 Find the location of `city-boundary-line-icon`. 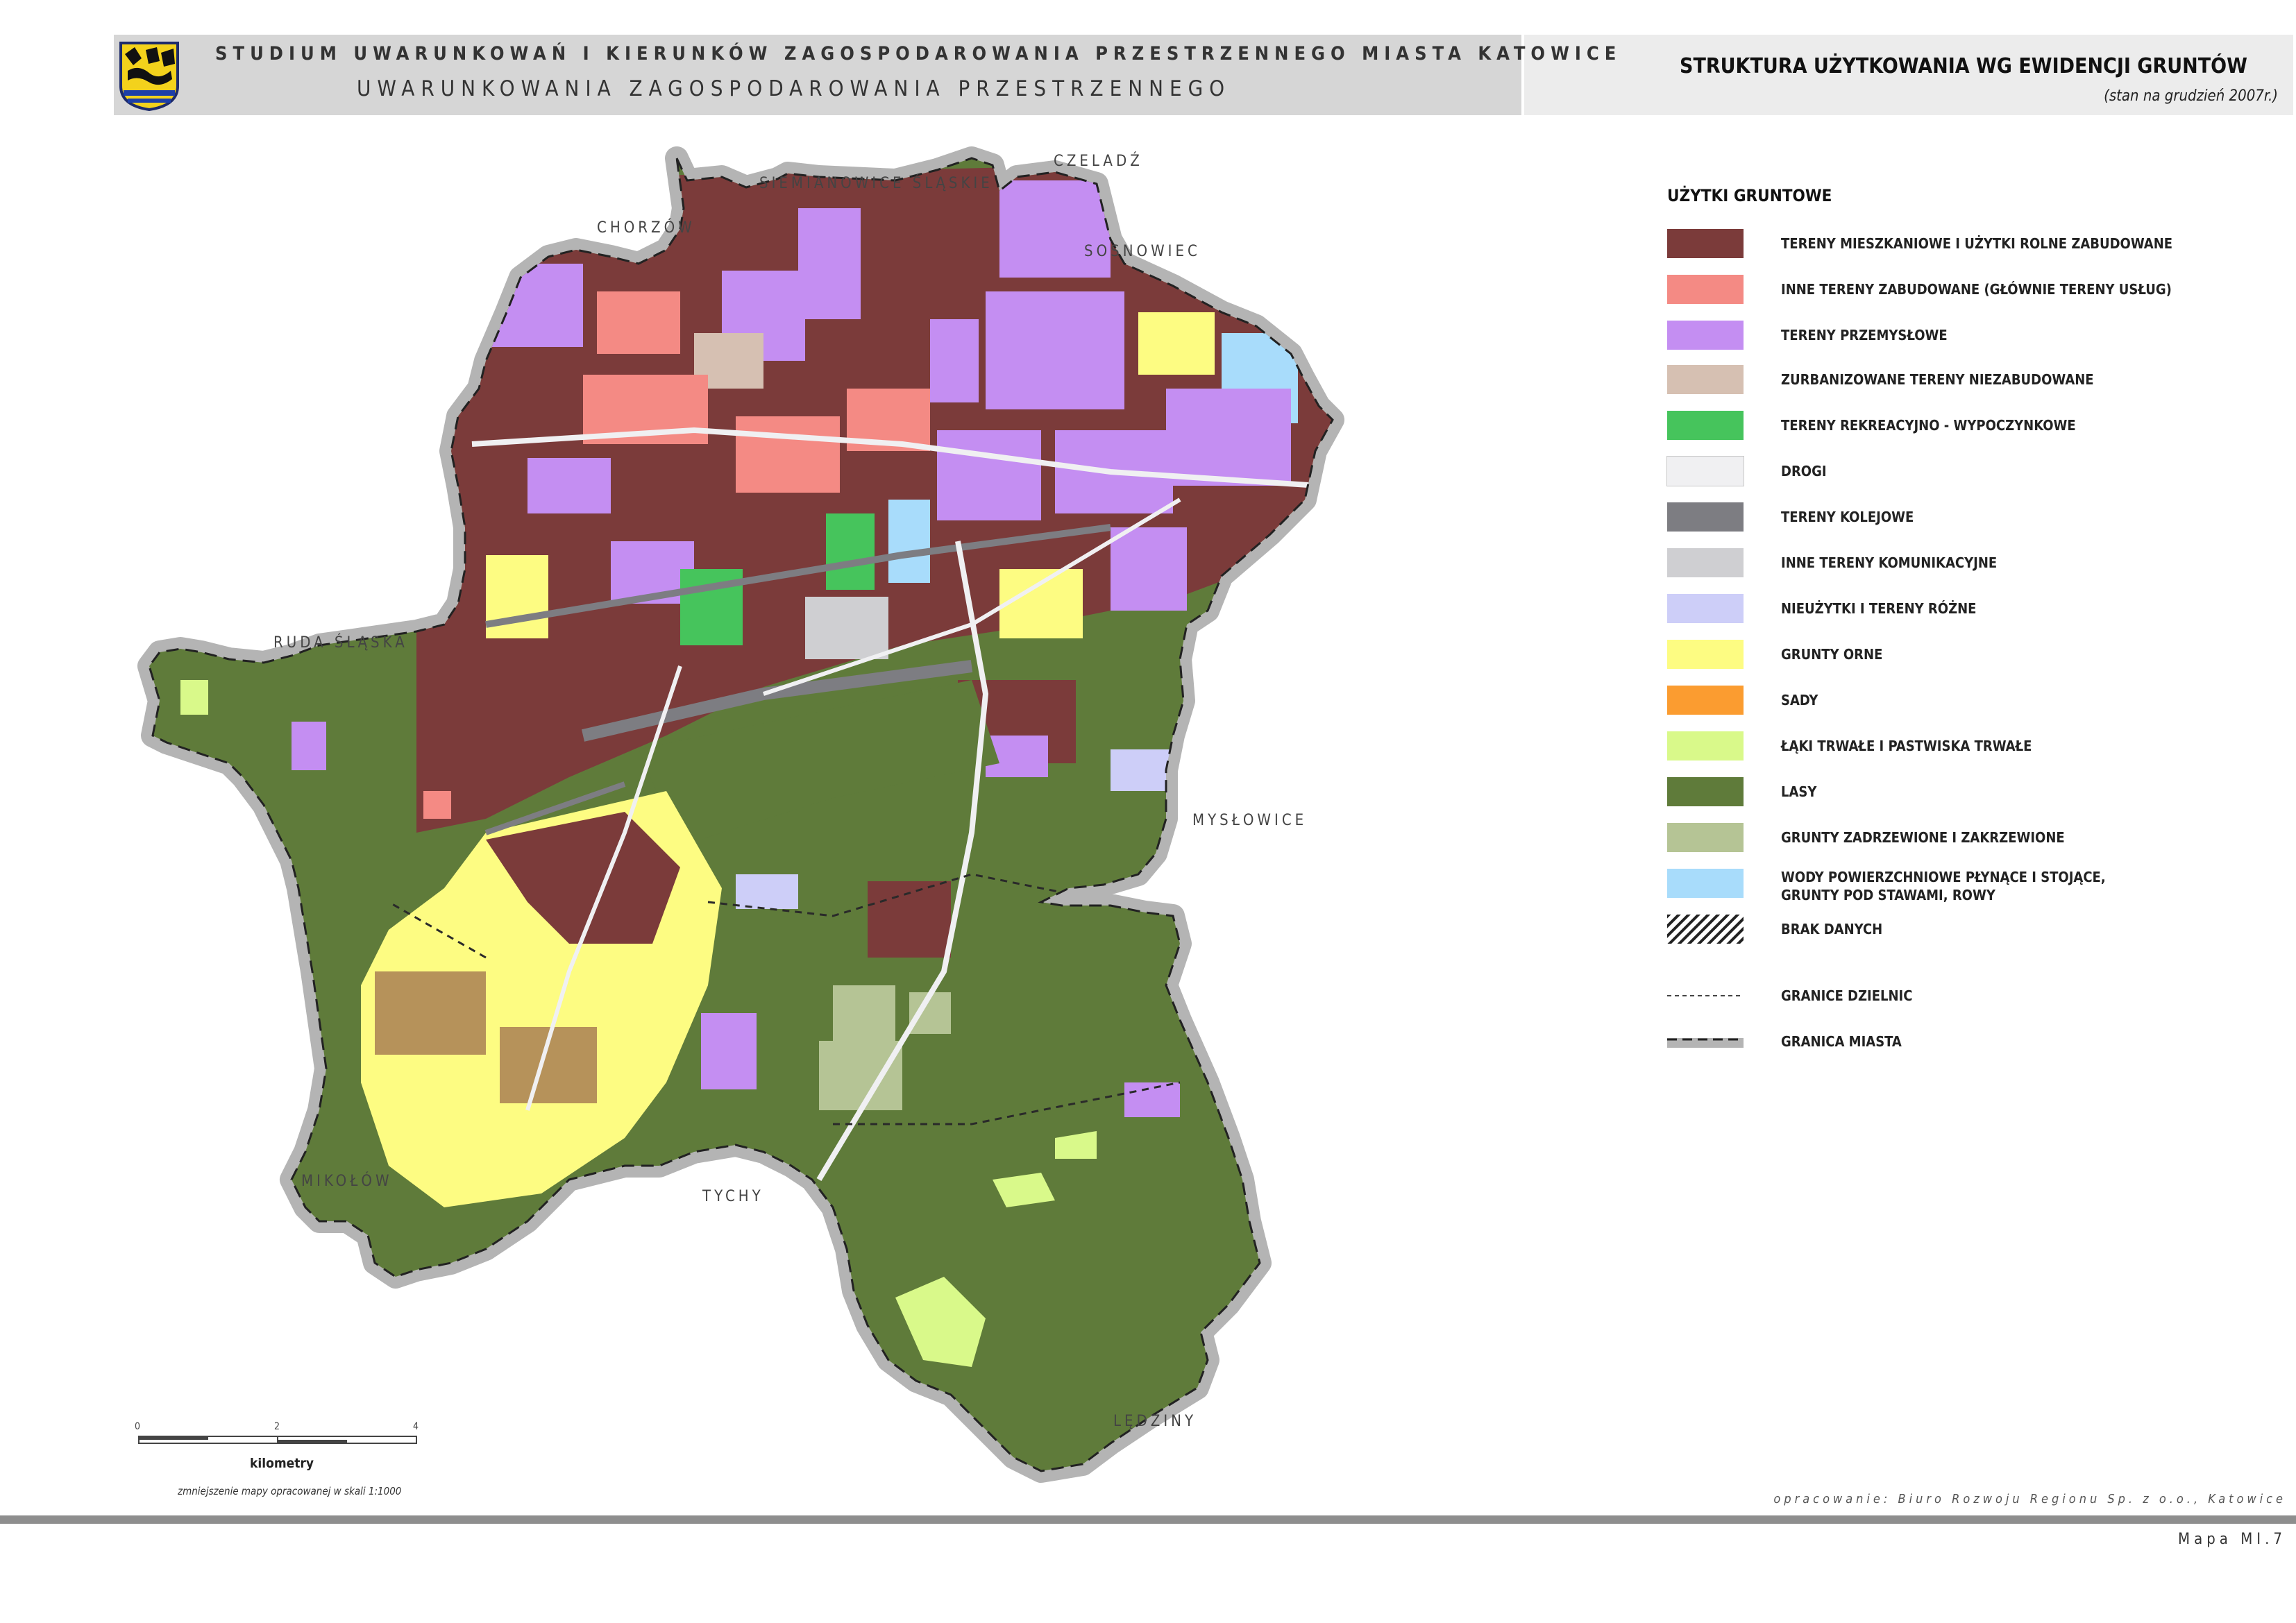

city-boundary-line-icon is located at coordinates (1706, 1043).